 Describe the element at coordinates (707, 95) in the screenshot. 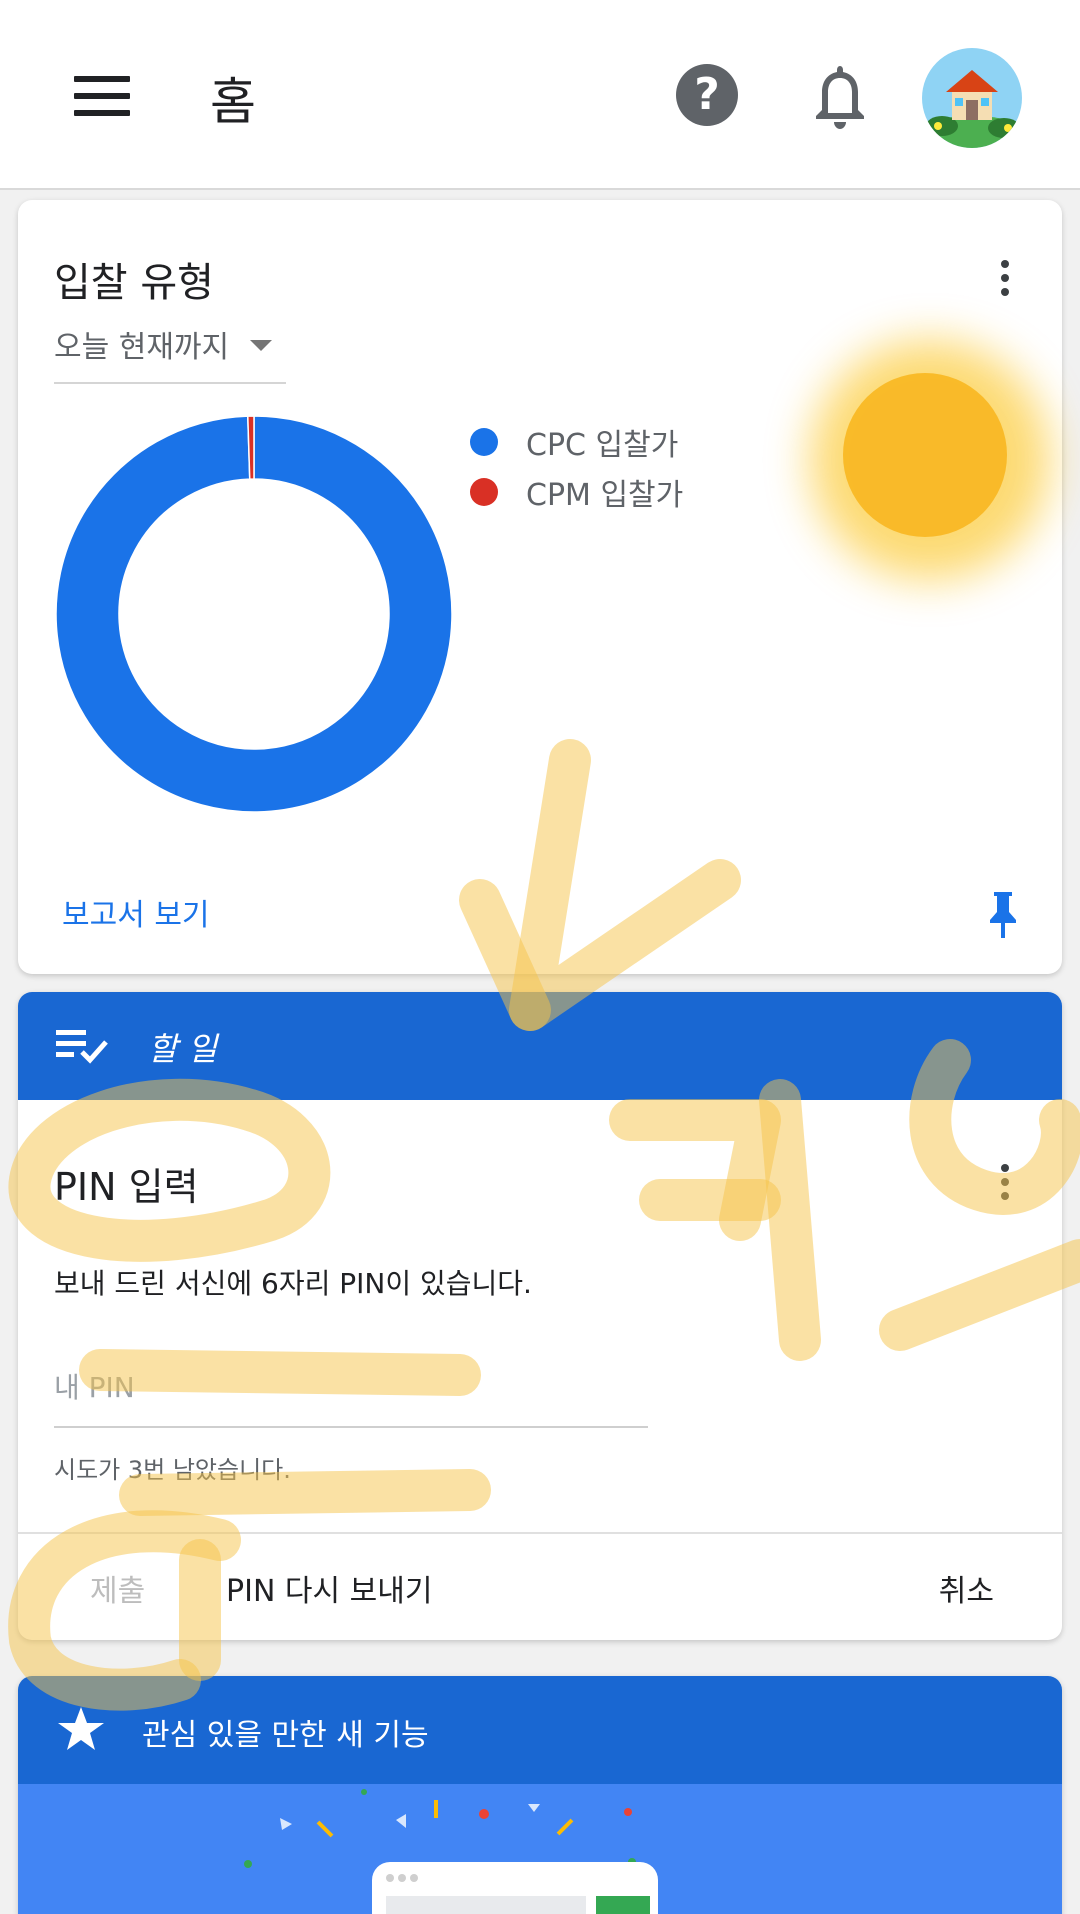

I see `help-icon: ?` at that location.